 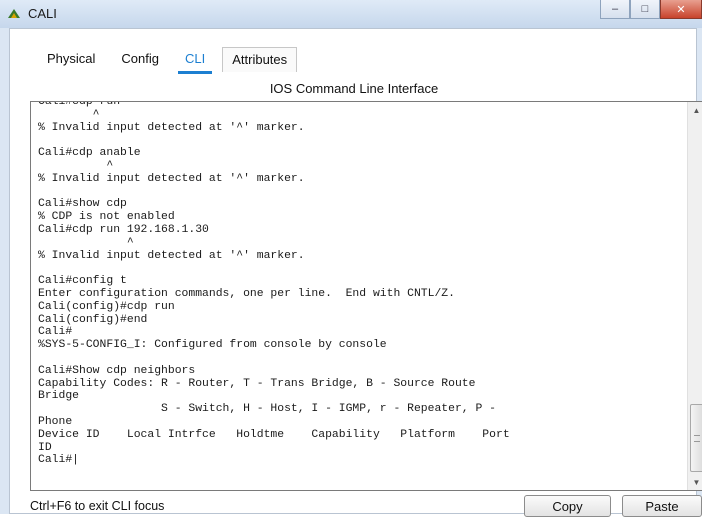 What do you see at coordinates (59, 396) in the screenshot?
I see `console-line: Bridge` at bounding box center [59, 396].